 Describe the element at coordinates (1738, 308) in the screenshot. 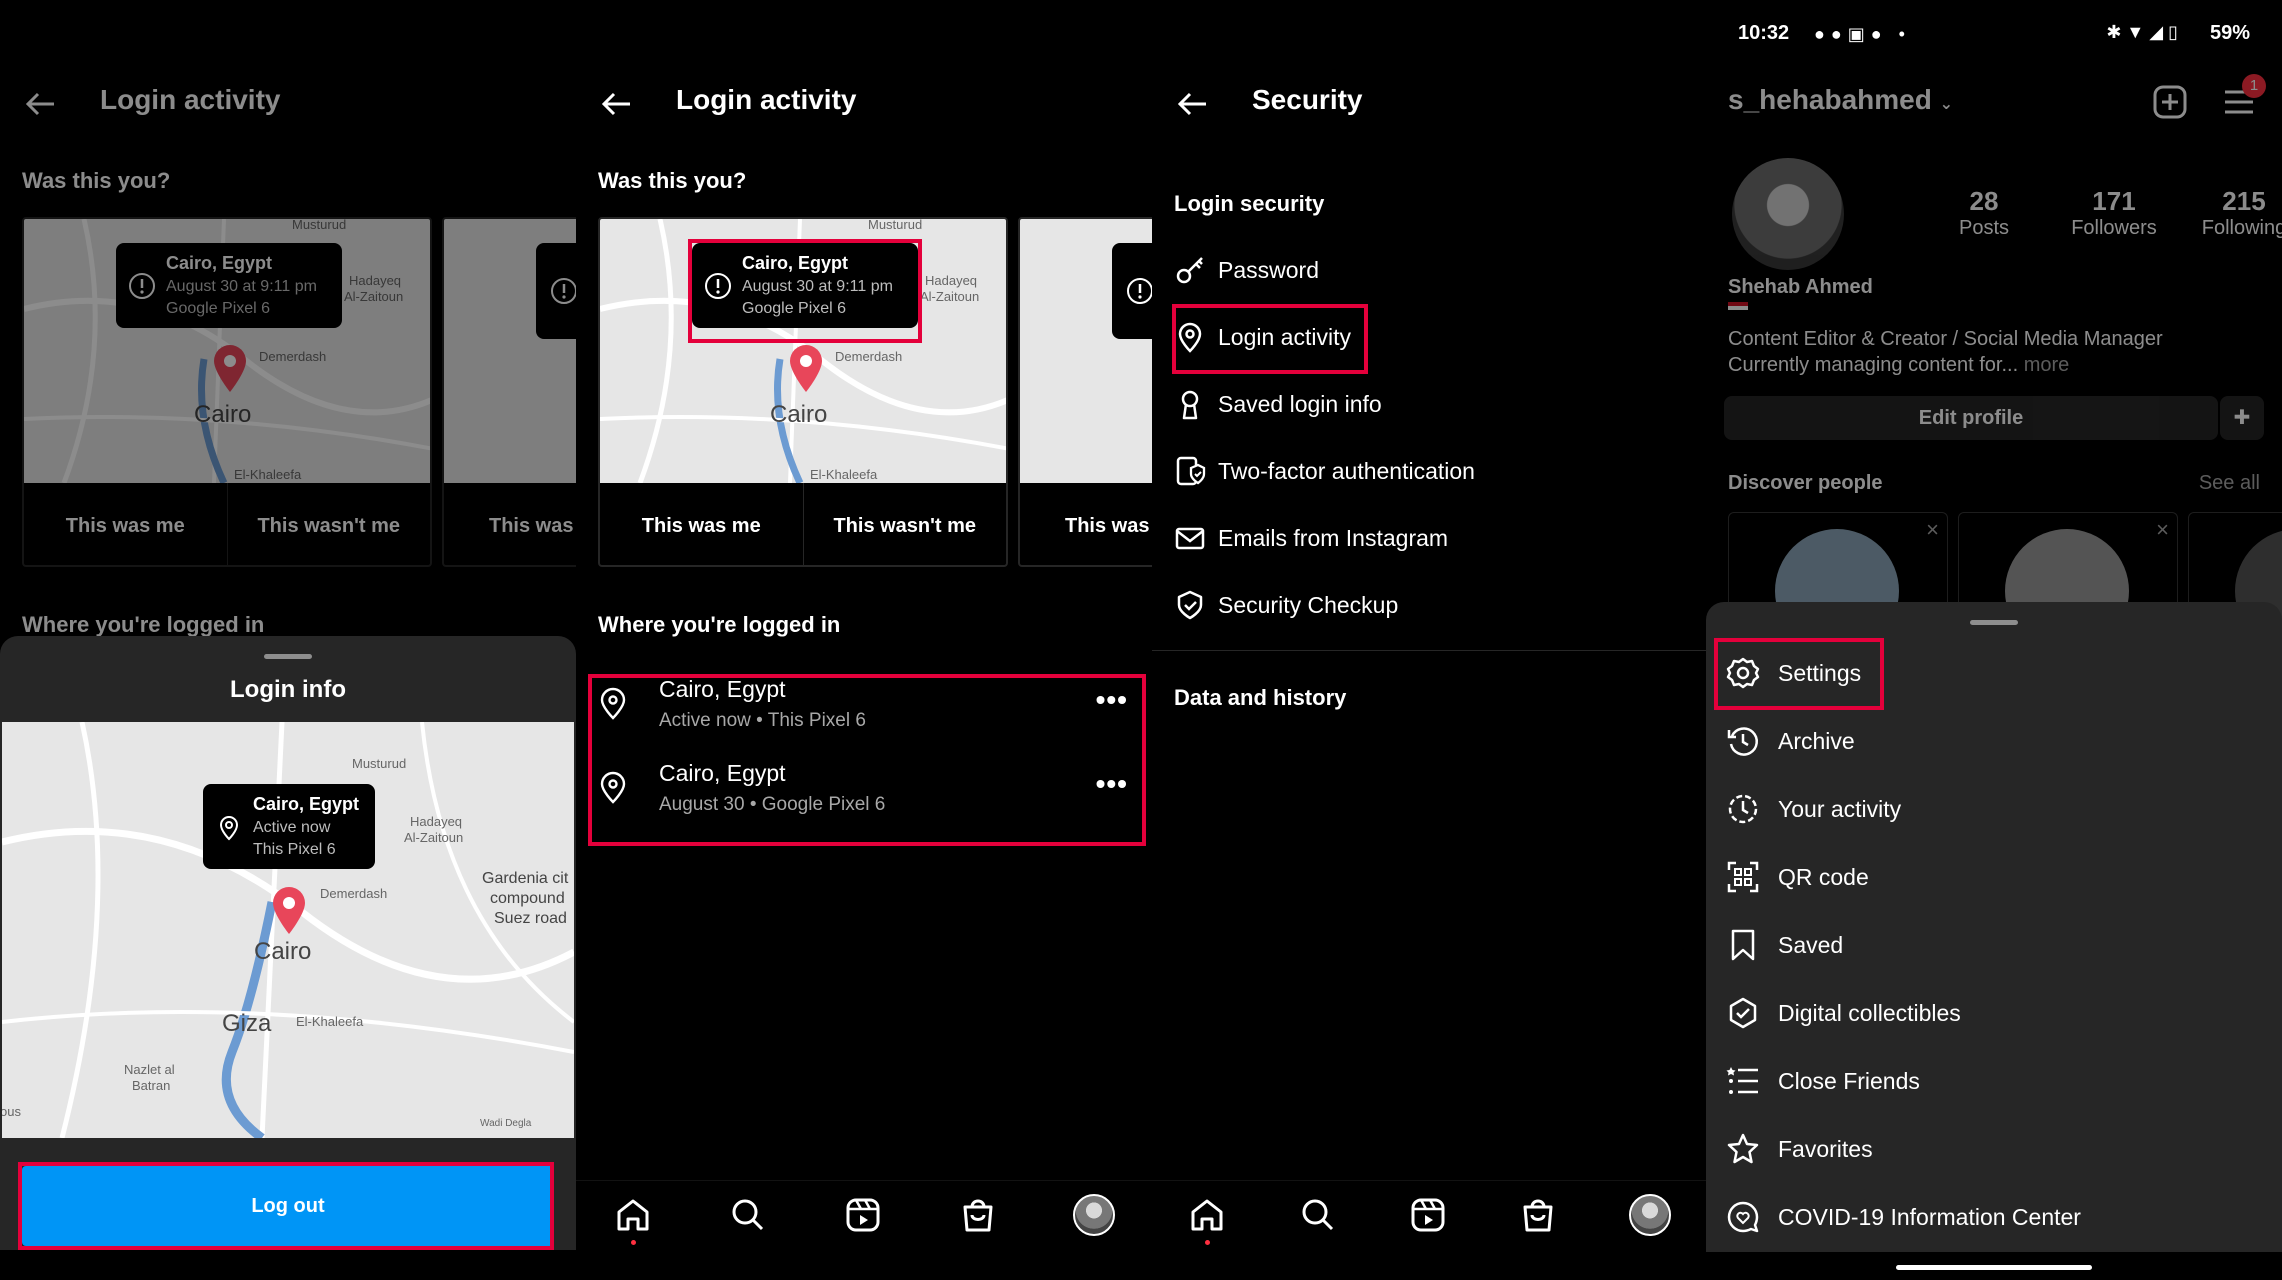

I see `egypt-flag-icon` at that location.